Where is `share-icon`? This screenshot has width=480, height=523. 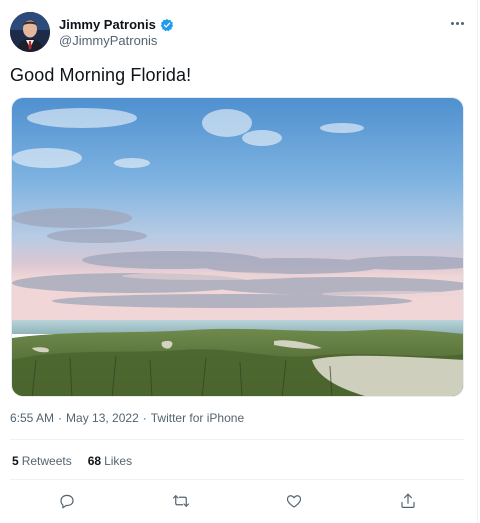 share-icon is located at coordinates (408, 501).